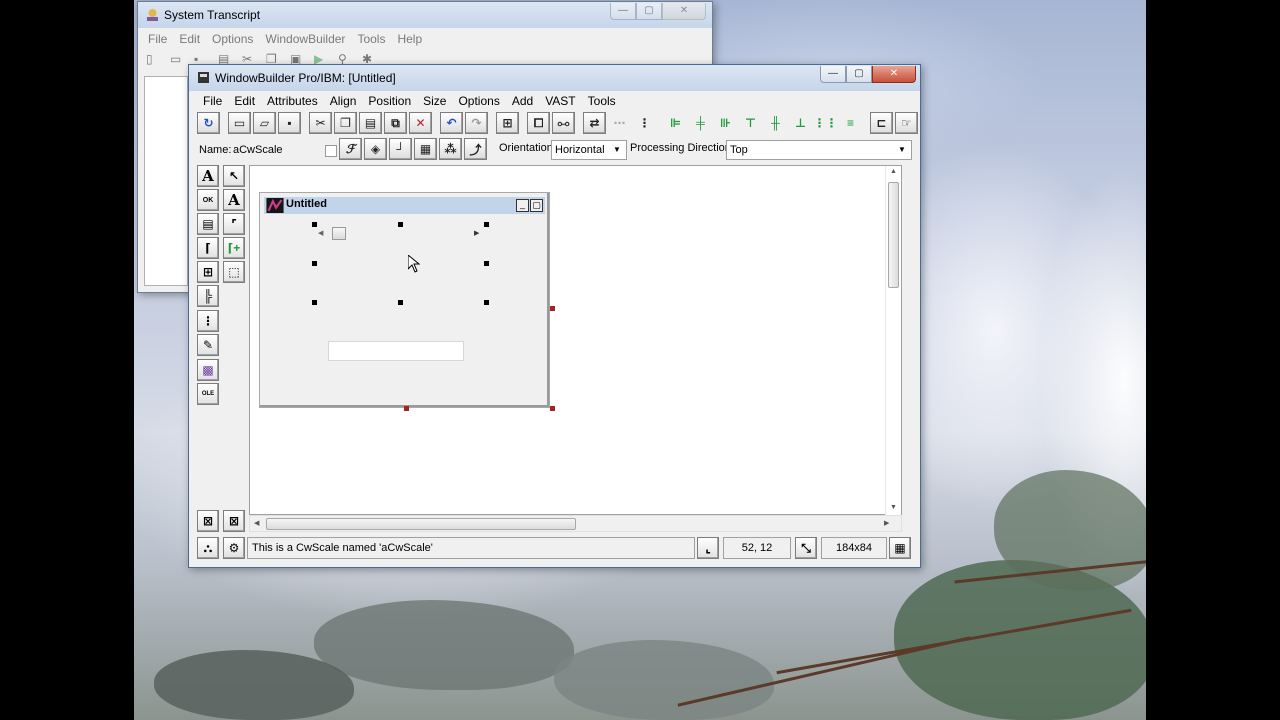 Image resolution: width=1280 pixels, height=720 pixels. Describe the element at coordinates (409, 39) in the screenshot. I see `menu-help: Help` at that location.